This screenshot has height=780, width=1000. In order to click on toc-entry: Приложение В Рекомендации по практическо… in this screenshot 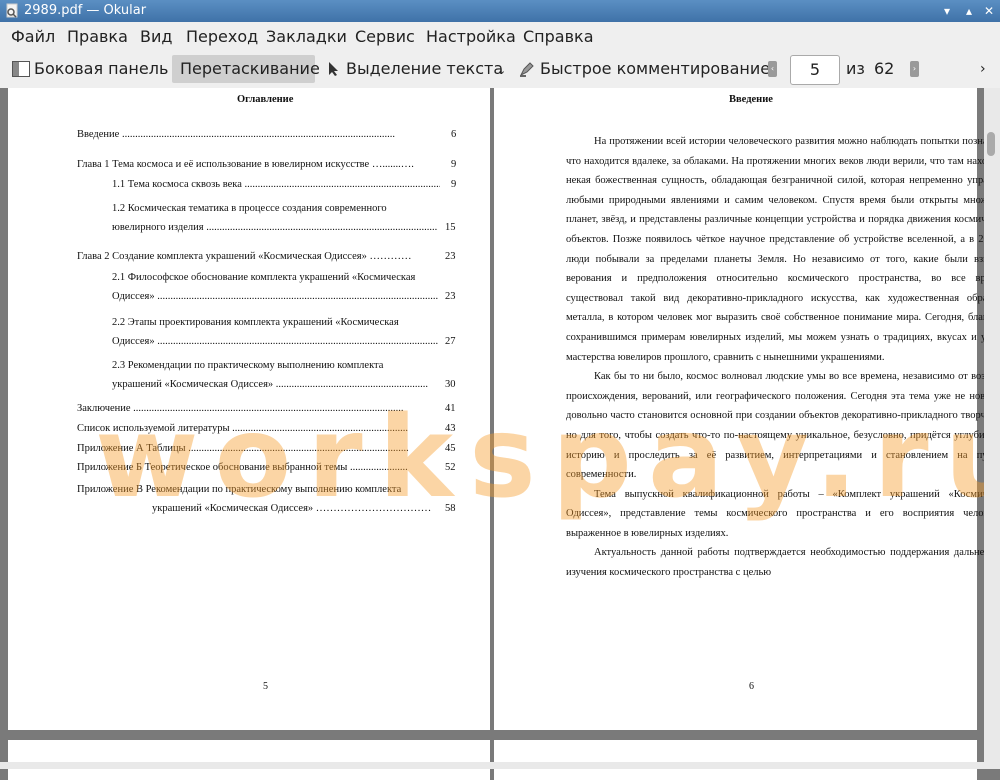, I will do `click(239, 489)`.